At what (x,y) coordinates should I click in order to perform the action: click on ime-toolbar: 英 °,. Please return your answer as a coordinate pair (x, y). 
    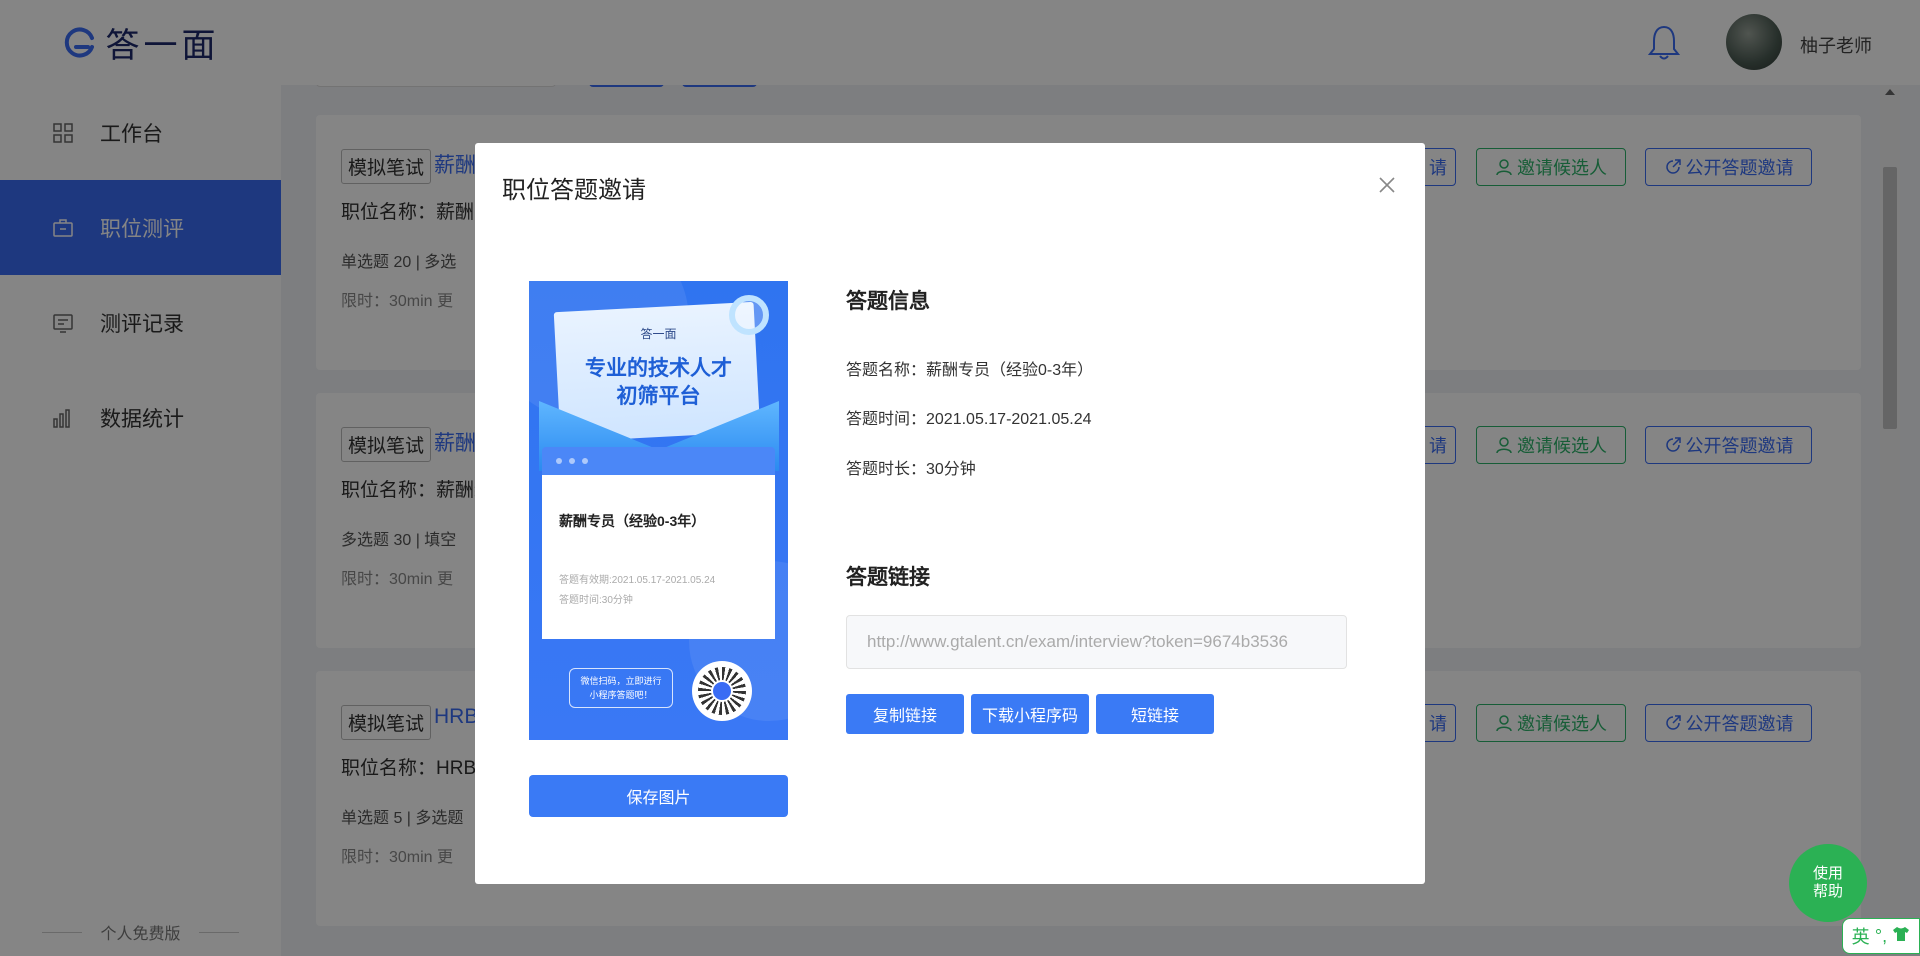
    Looking at the image, I should click on (1881, 936).